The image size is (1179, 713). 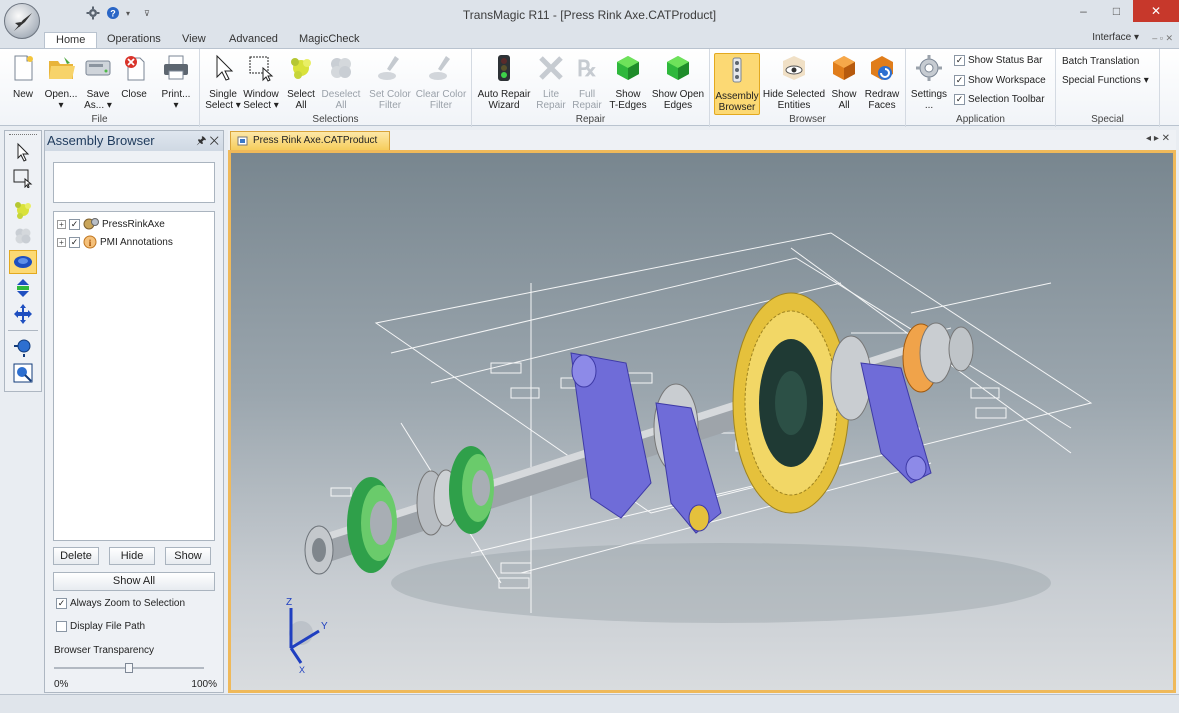 What do you see at coordinates (587, 68) in the screenshot?
I see `rx-icon: ℞` at bounding box center [587, 68].